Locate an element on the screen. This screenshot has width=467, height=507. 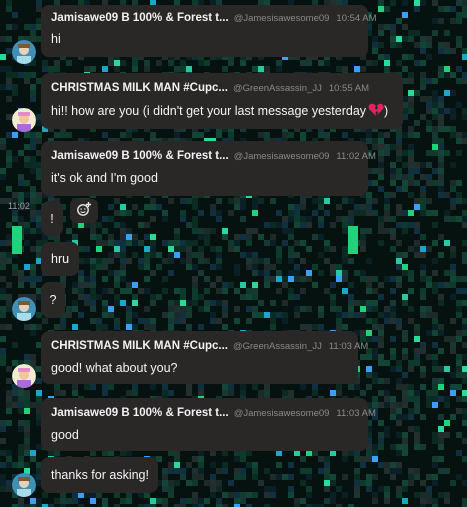
message-text: ? is located at coordinates (53, 300).